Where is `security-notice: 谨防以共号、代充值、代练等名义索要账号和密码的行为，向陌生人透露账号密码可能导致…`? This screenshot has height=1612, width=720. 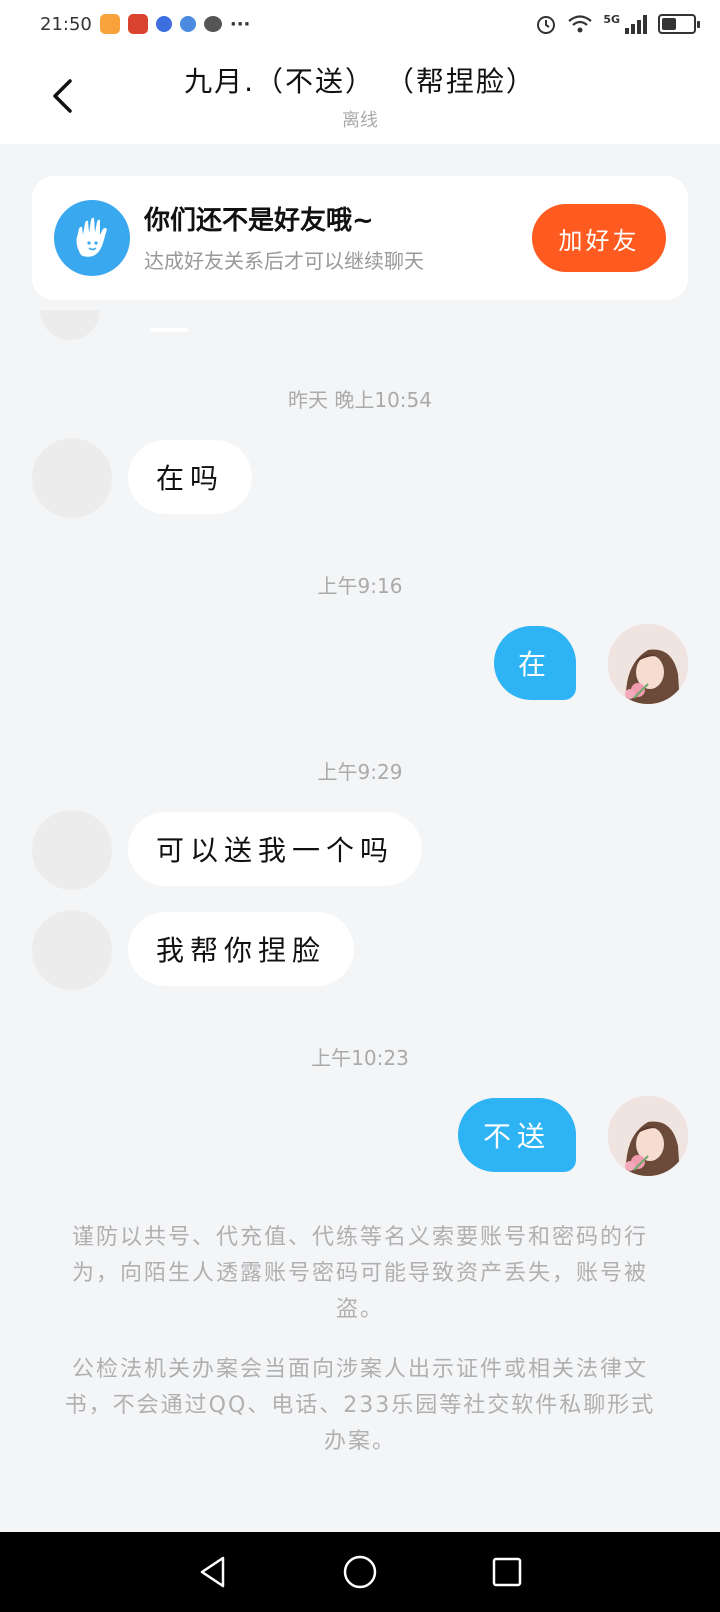 security-notice: 谨防以共号、代充值、代练等名义索要账号和密码的行为，向陌生人透露账号密码可能导致… is located at coordinates (359, 1273).